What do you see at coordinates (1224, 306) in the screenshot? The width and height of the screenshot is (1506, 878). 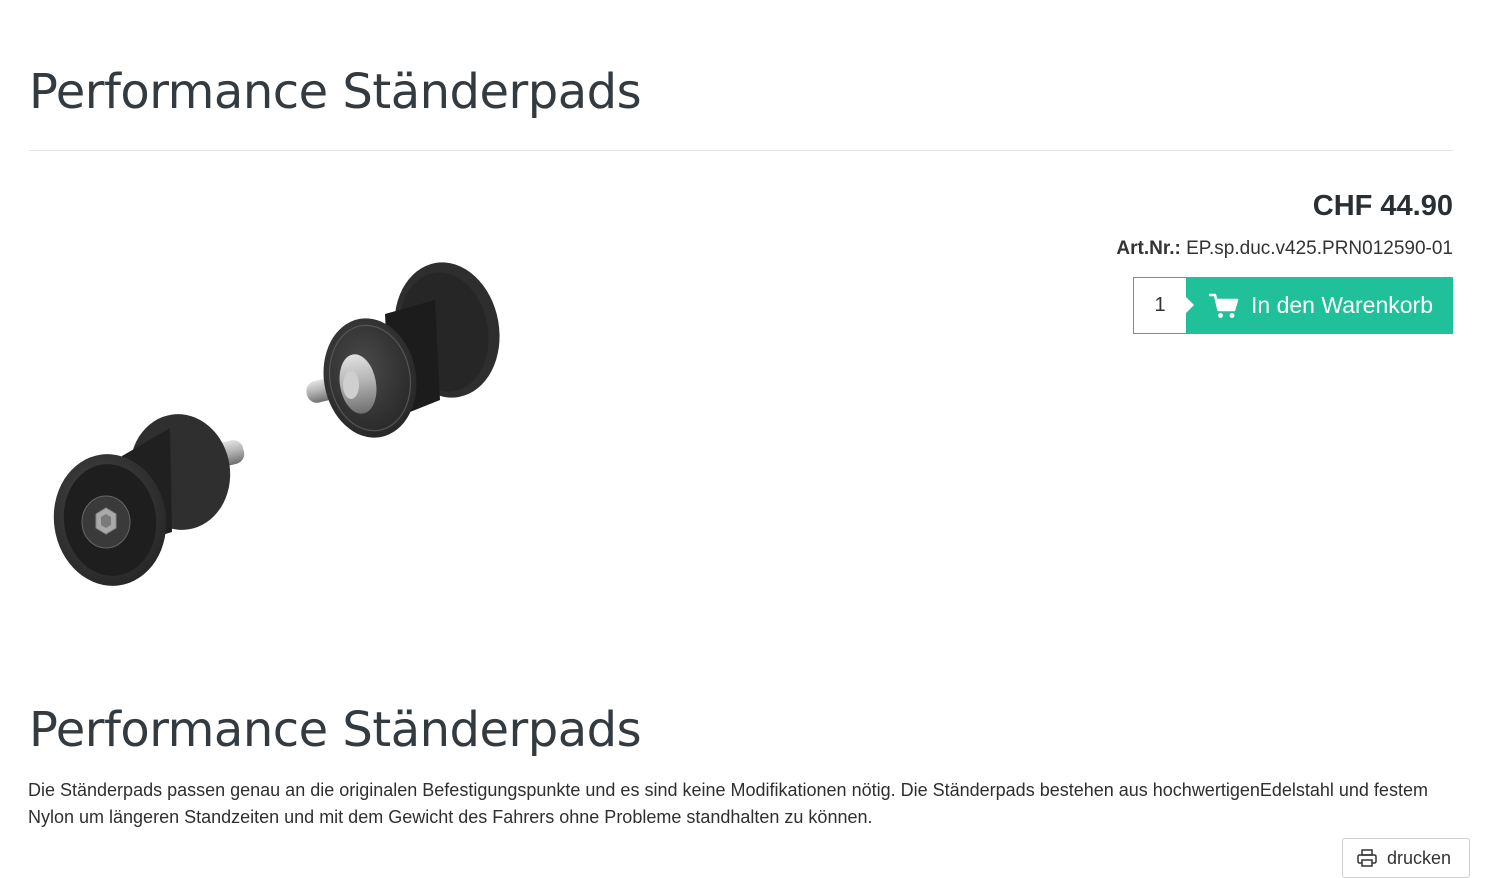 I see `cart-icon` at bounding box center [1224, 306].